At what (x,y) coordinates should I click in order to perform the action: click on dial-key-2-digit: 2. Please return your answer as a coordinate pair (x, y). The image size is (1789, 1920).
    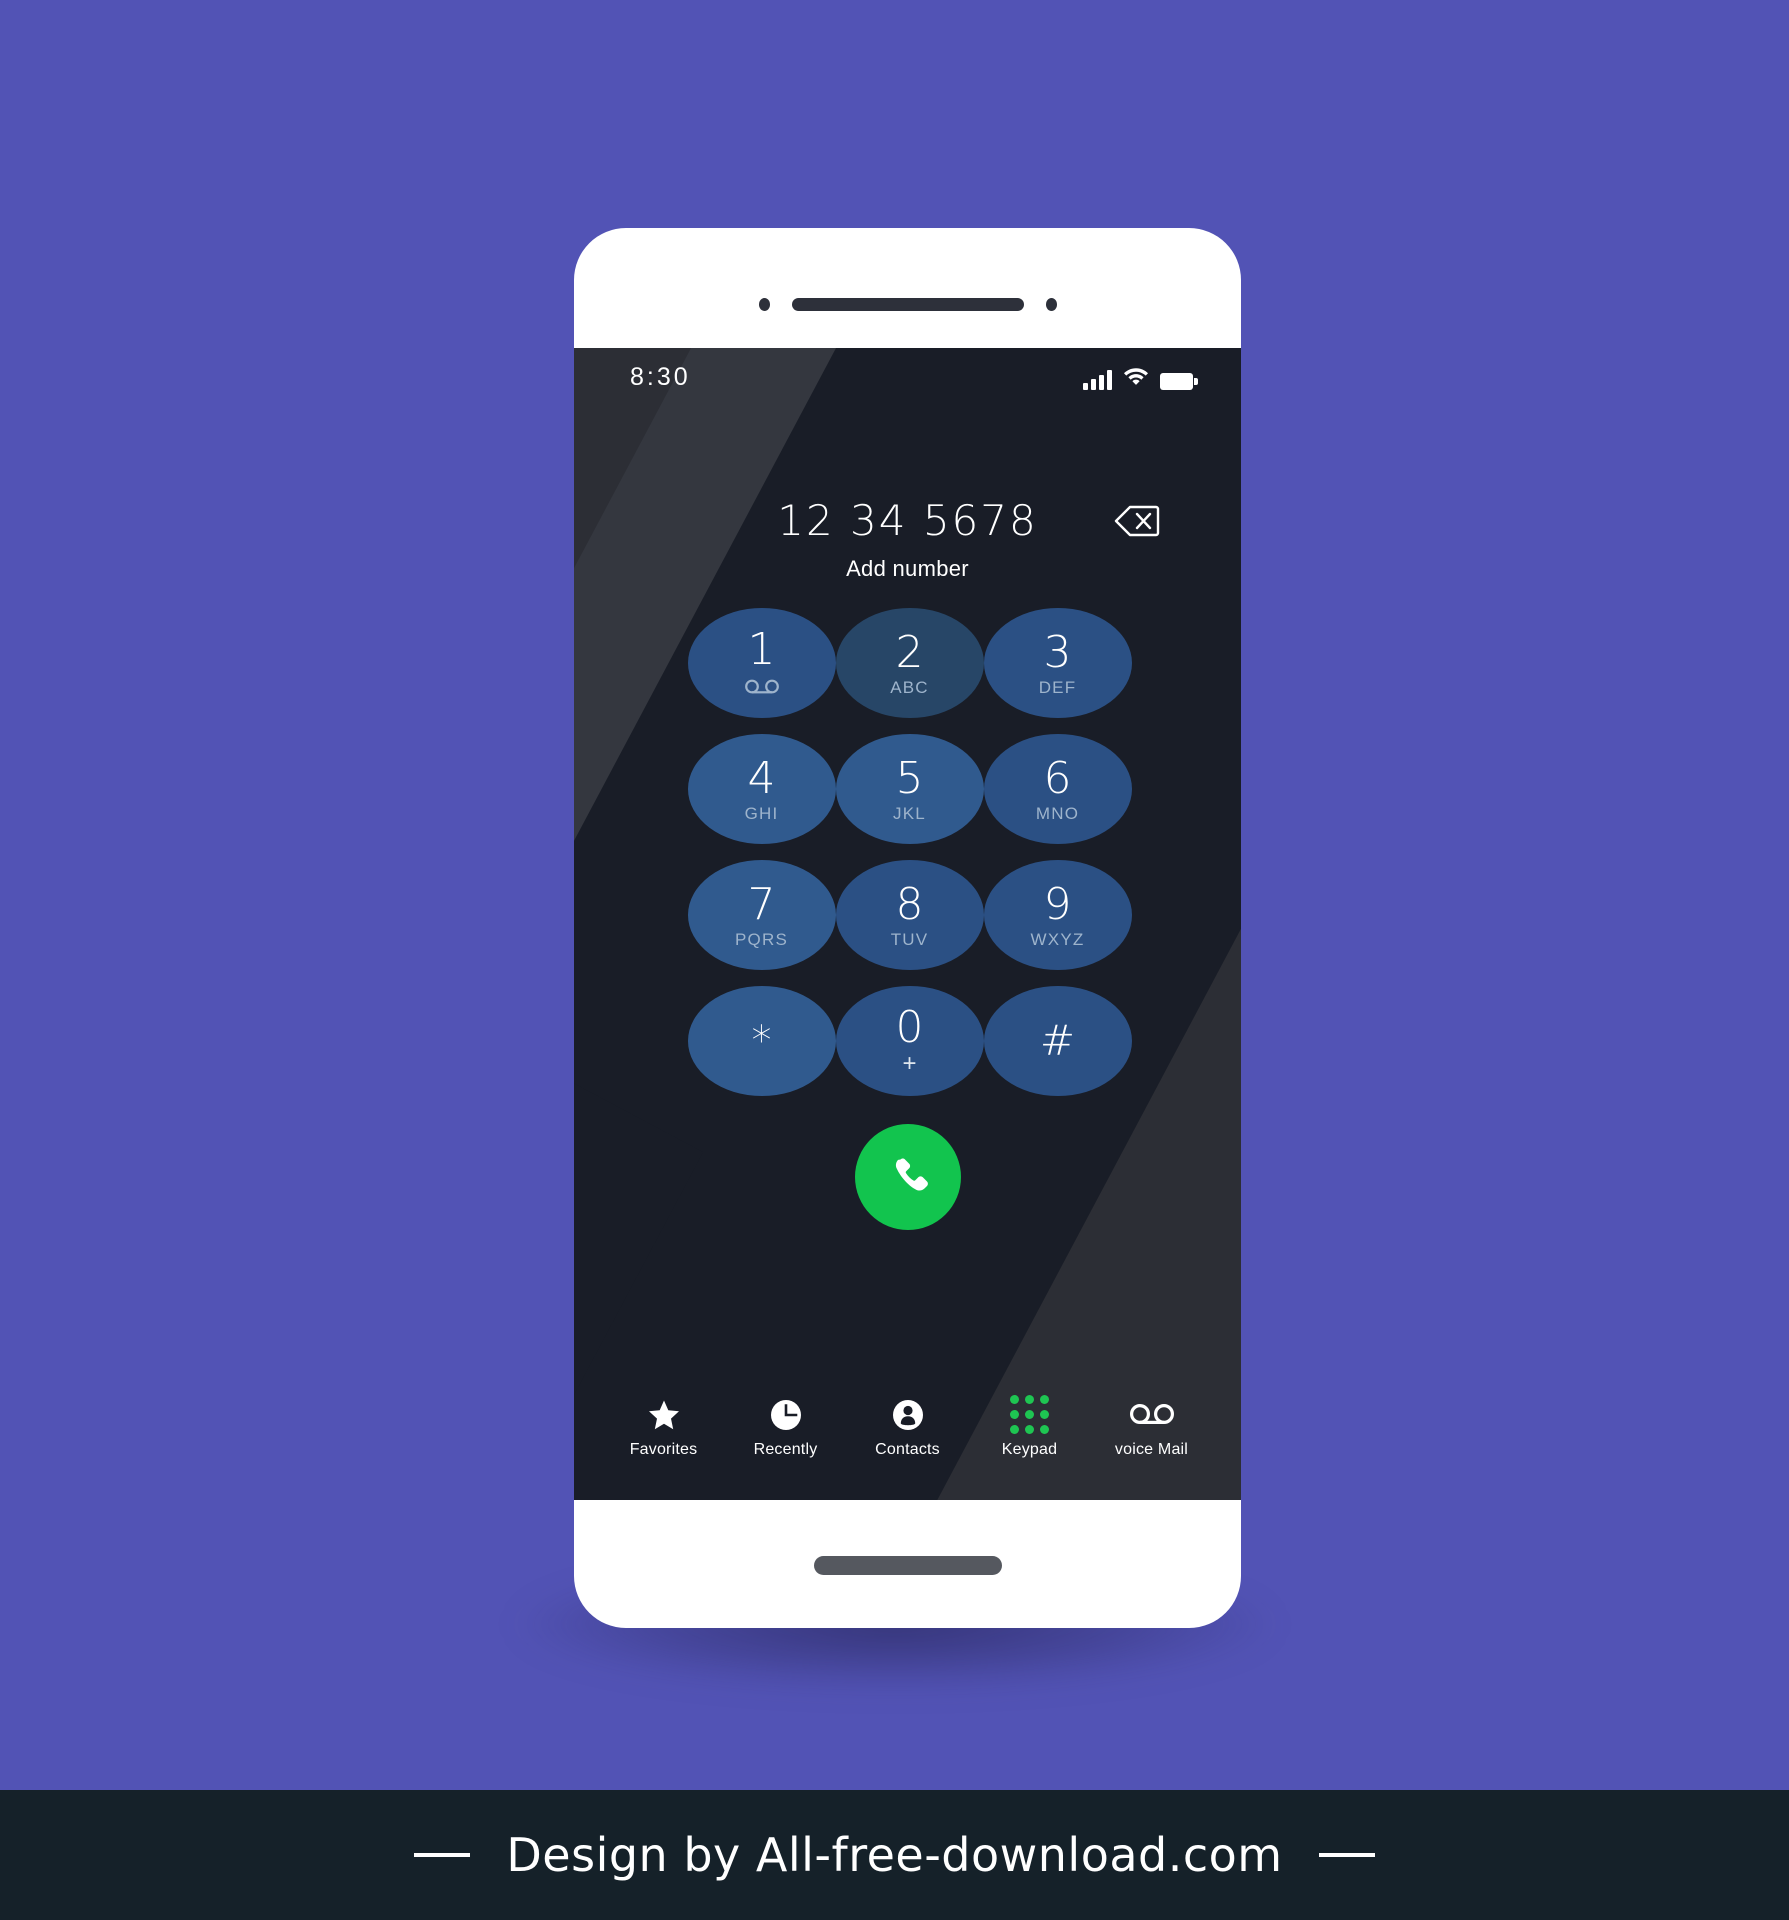
    Looking at the image, I should click on (909, 652).